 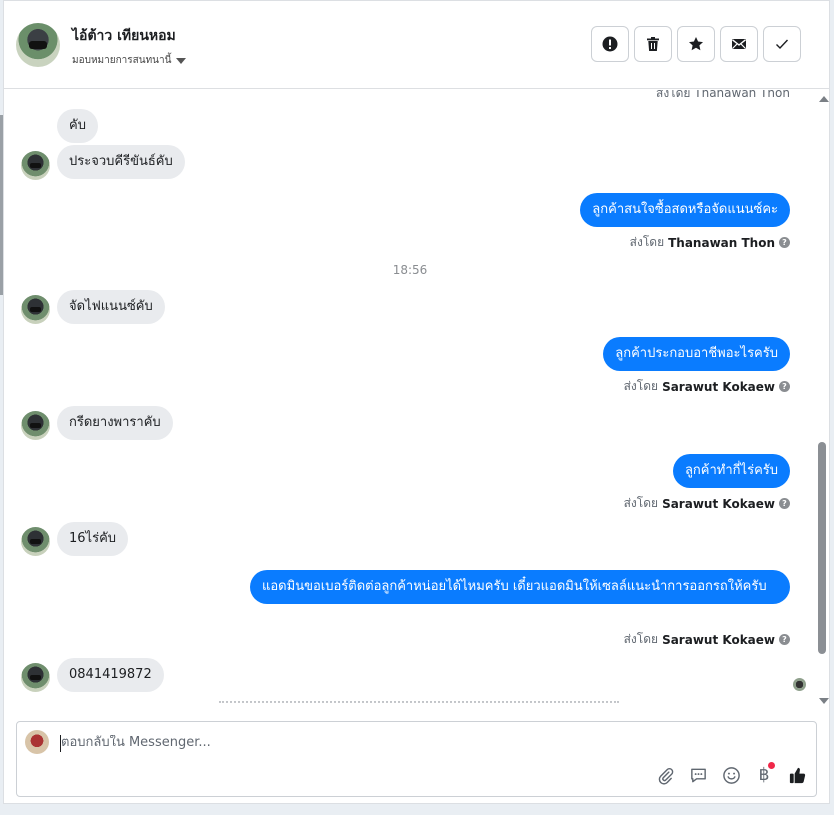 What do you see at coordinates (721, 242) in the screenshot?
I see `sender-name: Thanawan Thon` at bounding box center [721, 242].